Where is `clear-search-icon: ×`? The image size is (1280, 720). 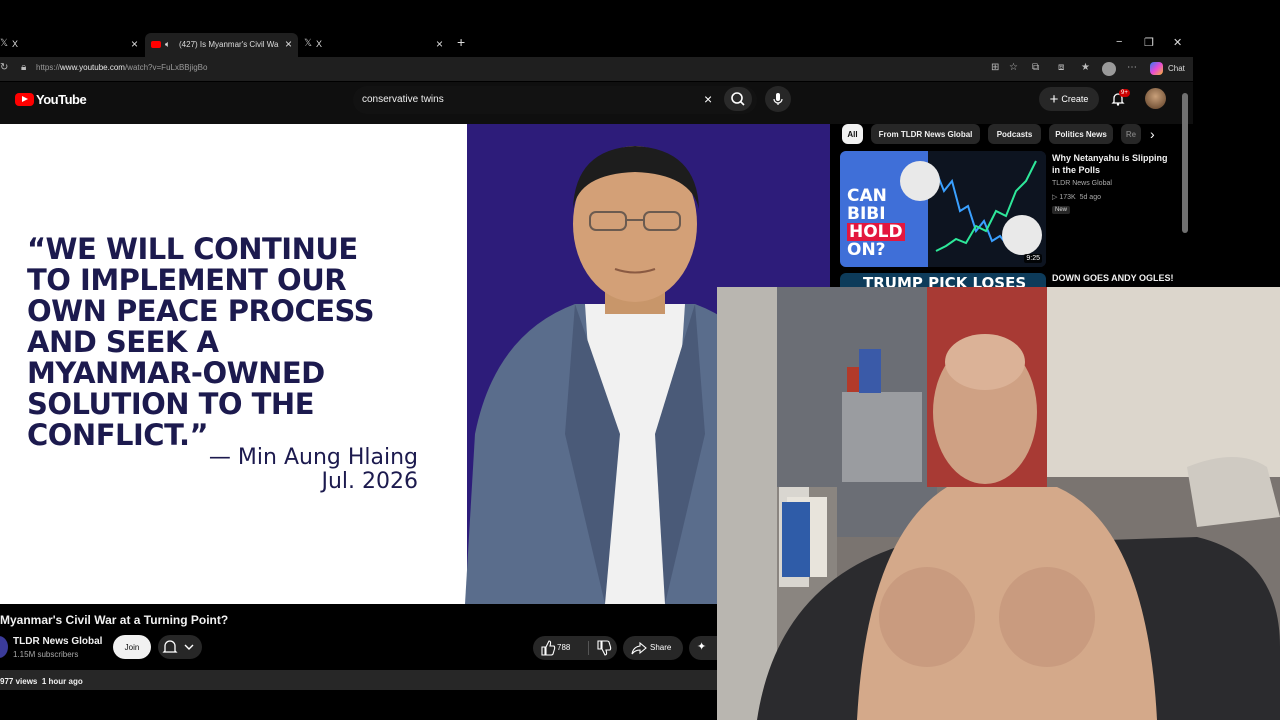 clear-search-icon: × is located at coordinates (708, 99).